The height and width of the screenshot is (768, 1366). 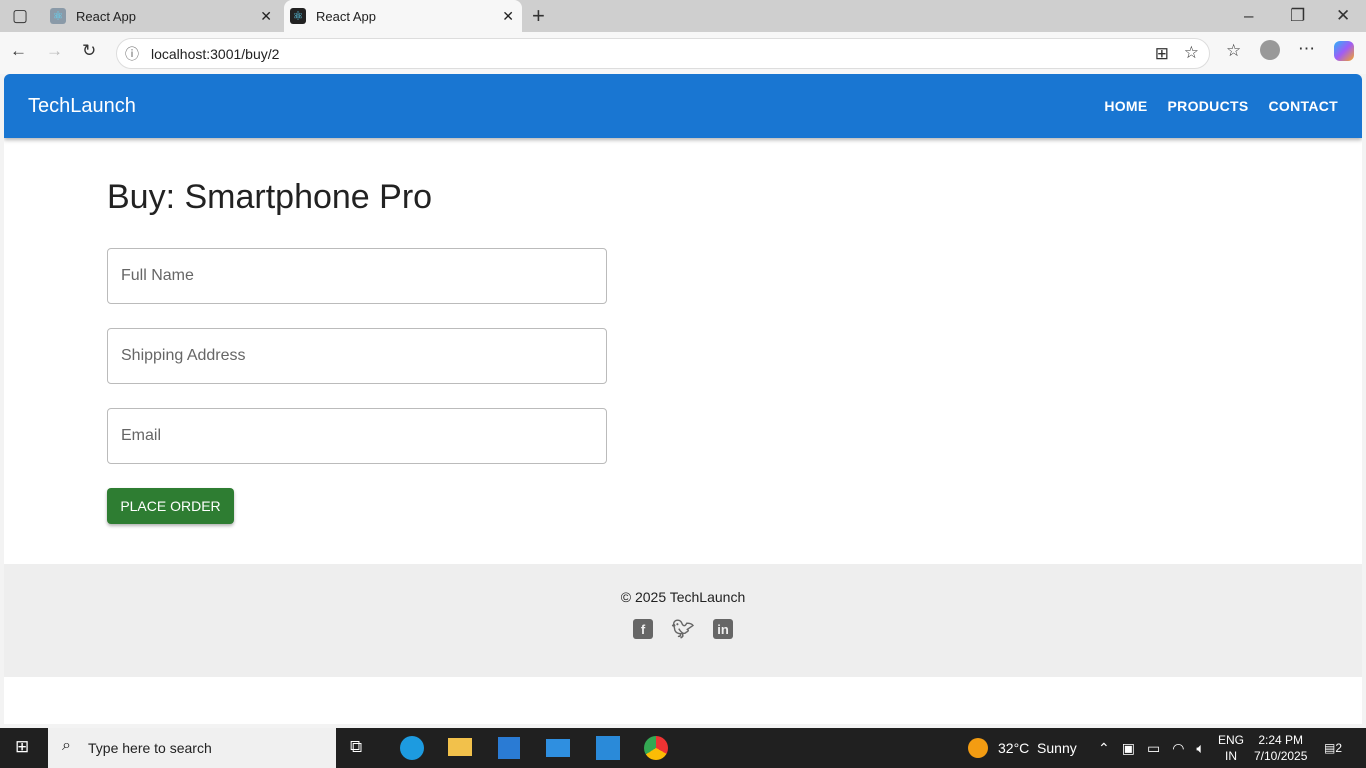 I want to click on url-input: ⓘ localhost:3001/buy/2 ⊞ ☆, so click(x=663, y=53).